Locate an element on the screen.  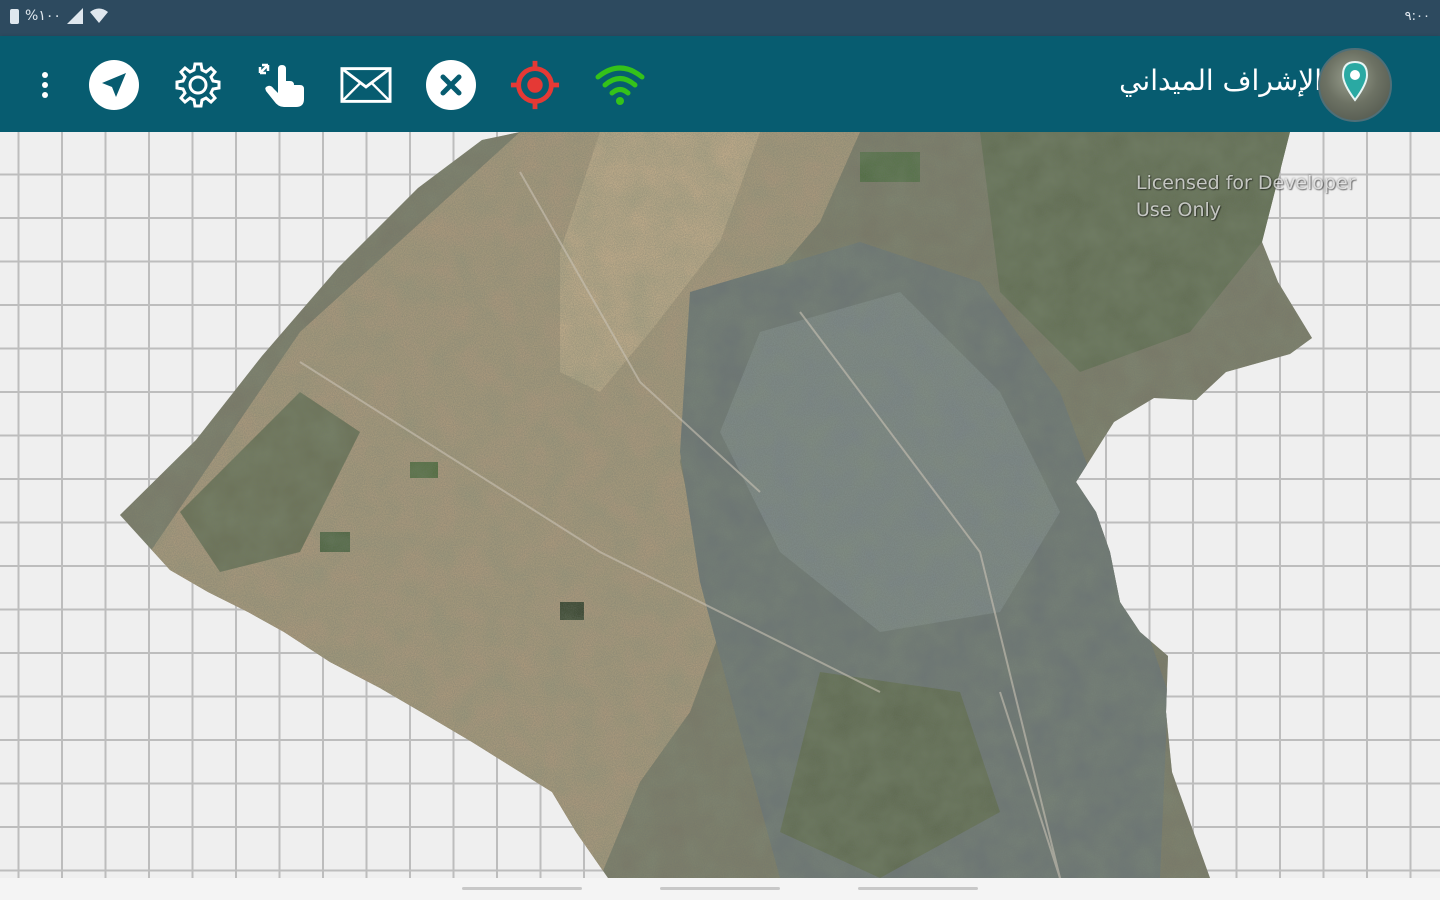
status-bar: %١٠٠ ٩:٠٠ is located at coordinates (720, 18).